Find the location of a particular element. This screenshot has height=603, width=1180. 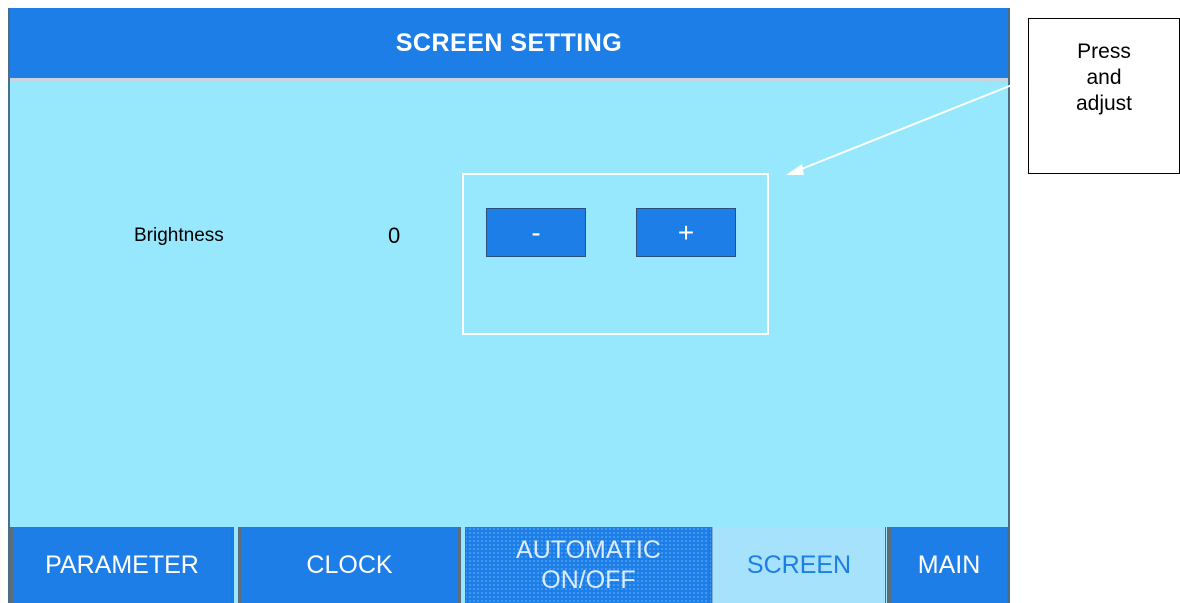

brightness-value: 0 is located at coordinates (394, 235).